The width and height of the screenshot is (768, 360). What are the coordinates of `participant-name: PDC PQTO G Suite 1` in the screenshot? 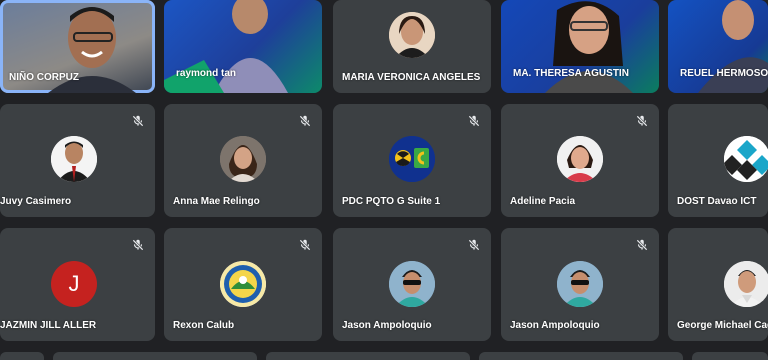 It's located at (391, 201).